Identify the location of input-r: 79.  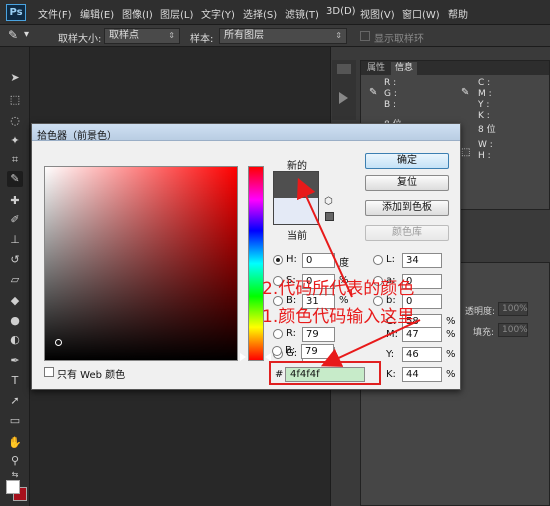
(318, 334).